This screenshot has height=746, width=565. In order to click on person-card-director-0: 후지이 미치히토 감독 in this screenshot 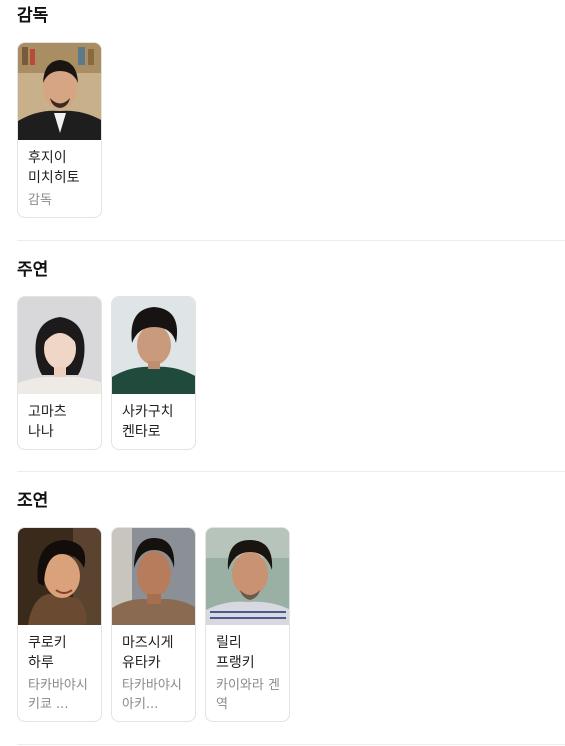, I will do `click(59, 130)`.